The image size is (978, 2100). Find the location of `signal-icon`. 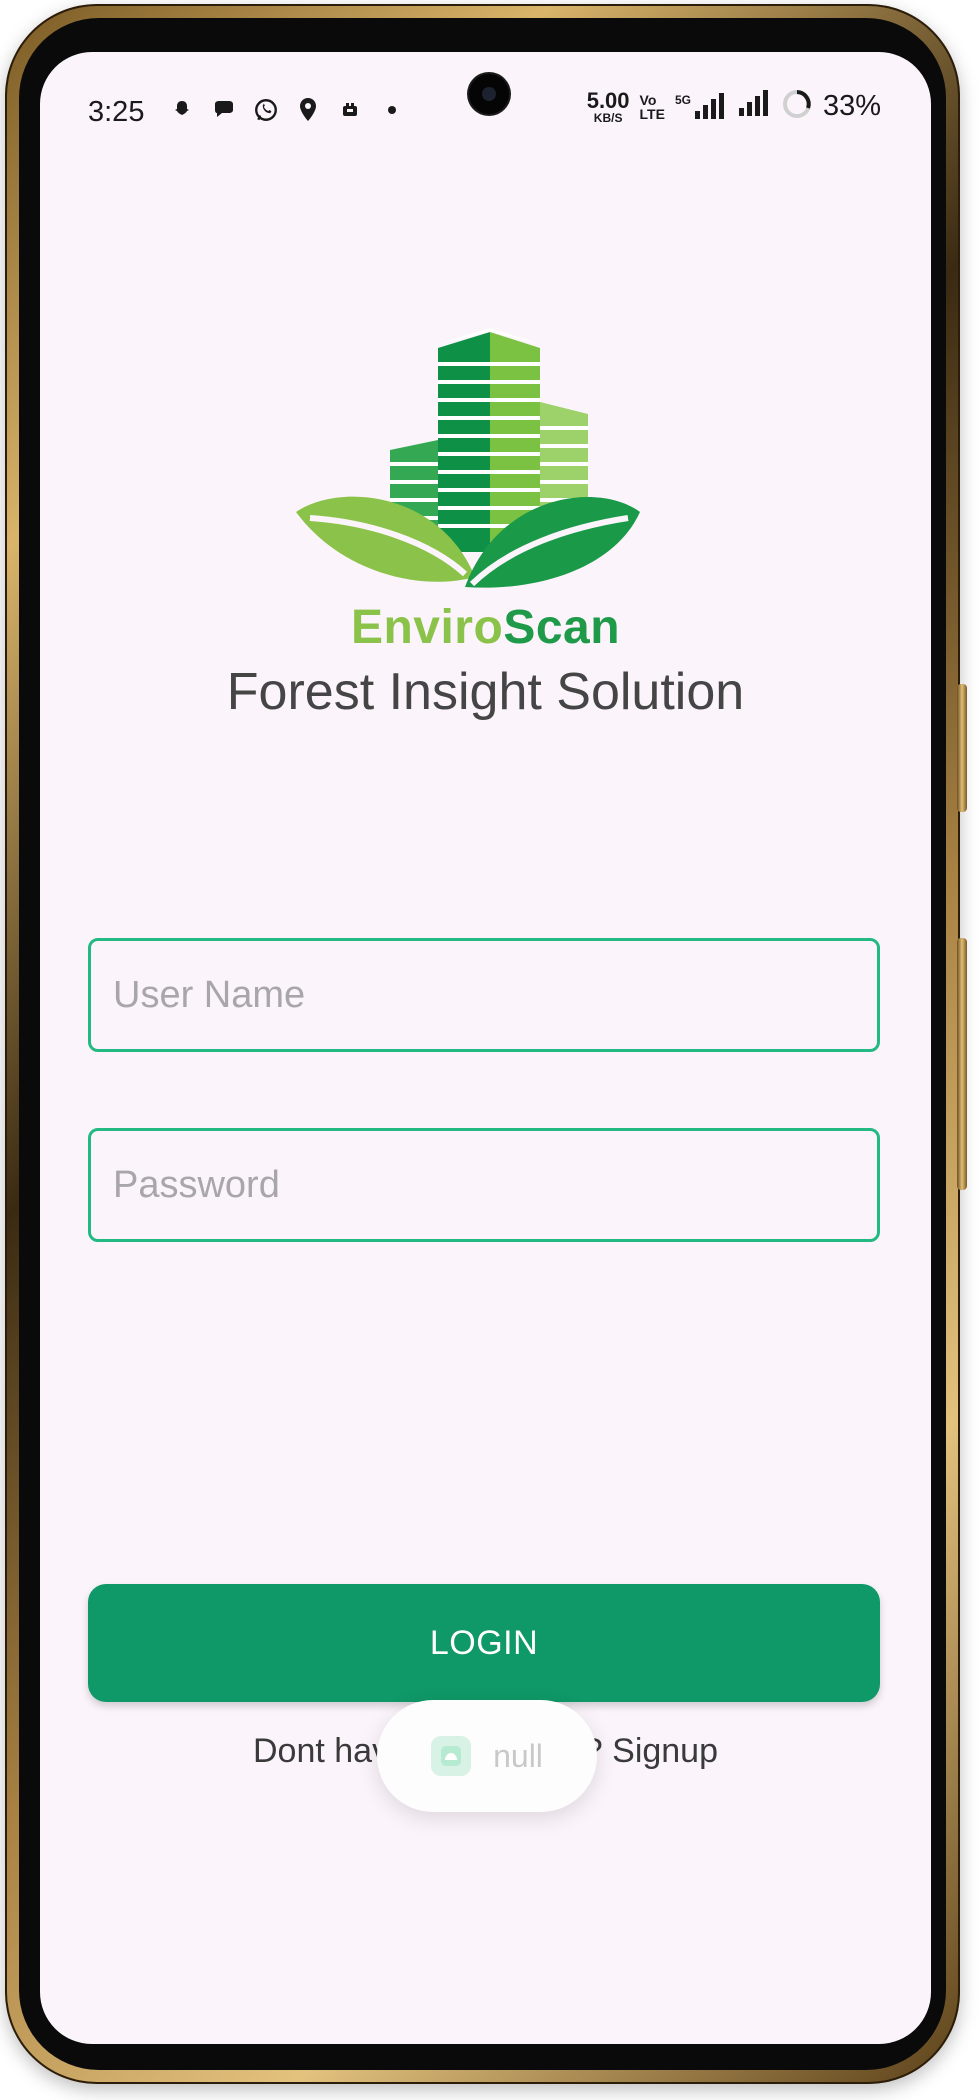

signal-icon is located at coordinates (754, 106).